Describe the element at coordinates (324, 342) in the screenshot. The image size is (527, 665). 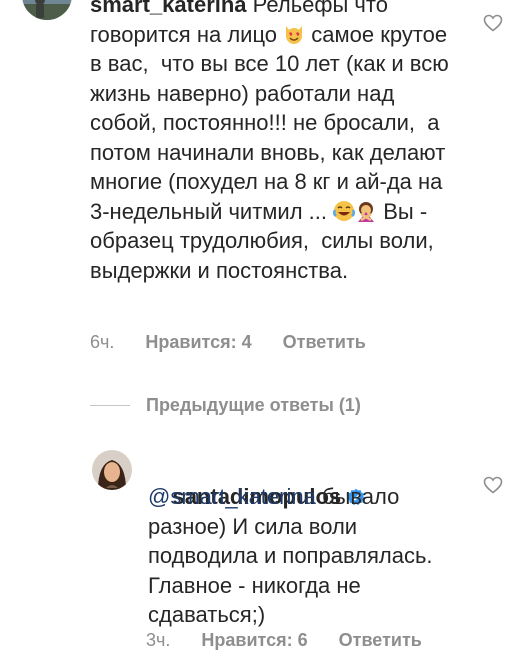
I see `reply-button: Ответить` at that location.